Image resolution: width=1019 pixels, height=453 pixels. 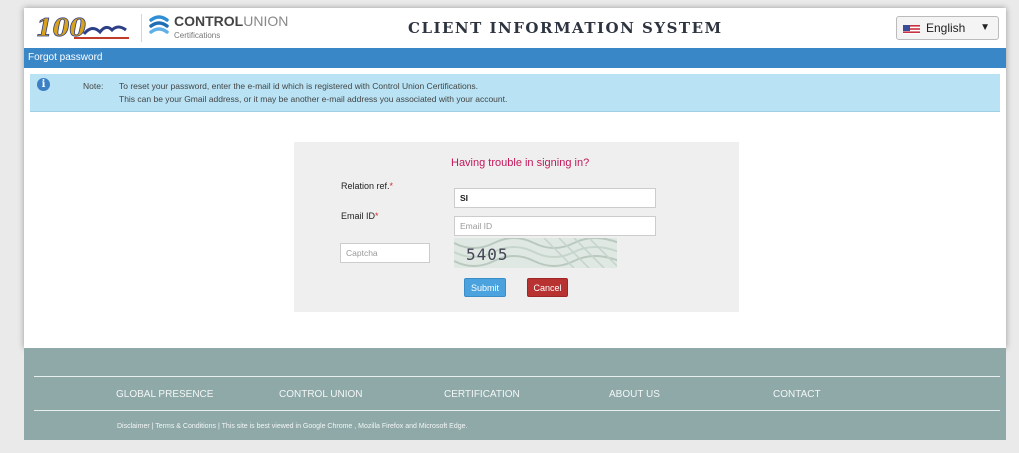 I want to click on brand-light: UNION, so click(x=266, y=21).